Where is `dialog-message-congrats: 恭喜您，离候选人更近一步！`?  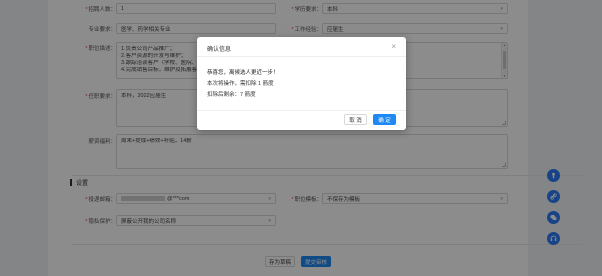
dialog-message-congrats: 恭喜您，离候选人更近一步！ is located at coordinates (243, 73).